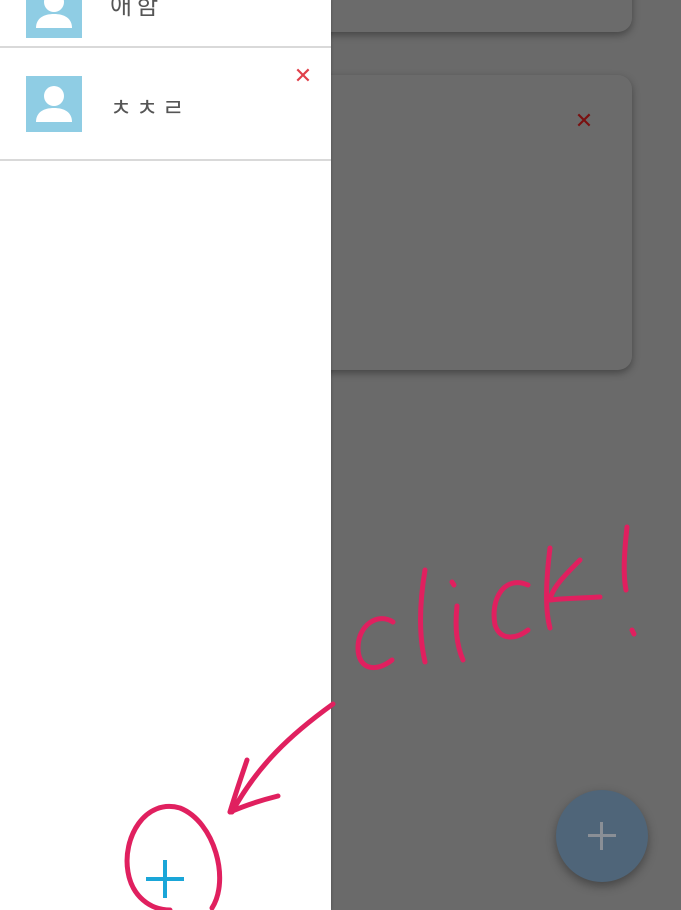  What do you see at coordinates (466, 16) in the screenshot?
I see `background-card` at bounding box center [466, 16].